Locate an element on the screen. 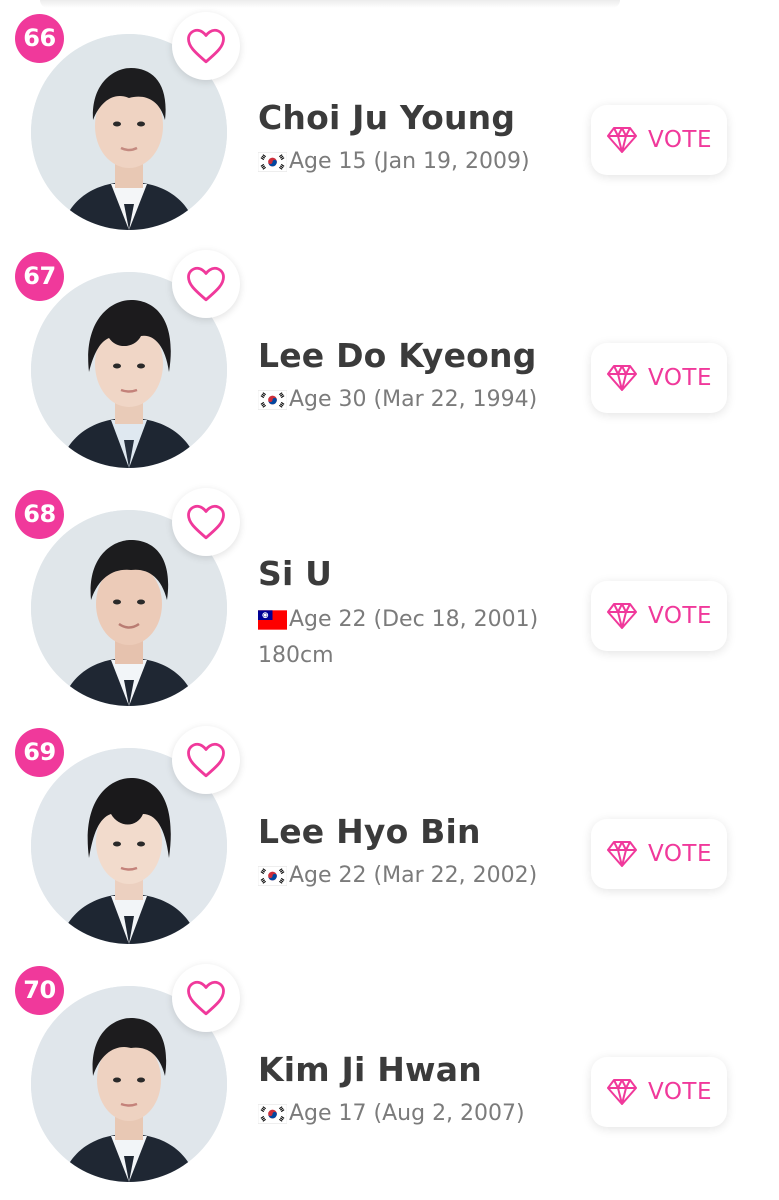 This screenshot has width=779, height=1200. rank-badge: 70 is located at coordinates (39, 990).